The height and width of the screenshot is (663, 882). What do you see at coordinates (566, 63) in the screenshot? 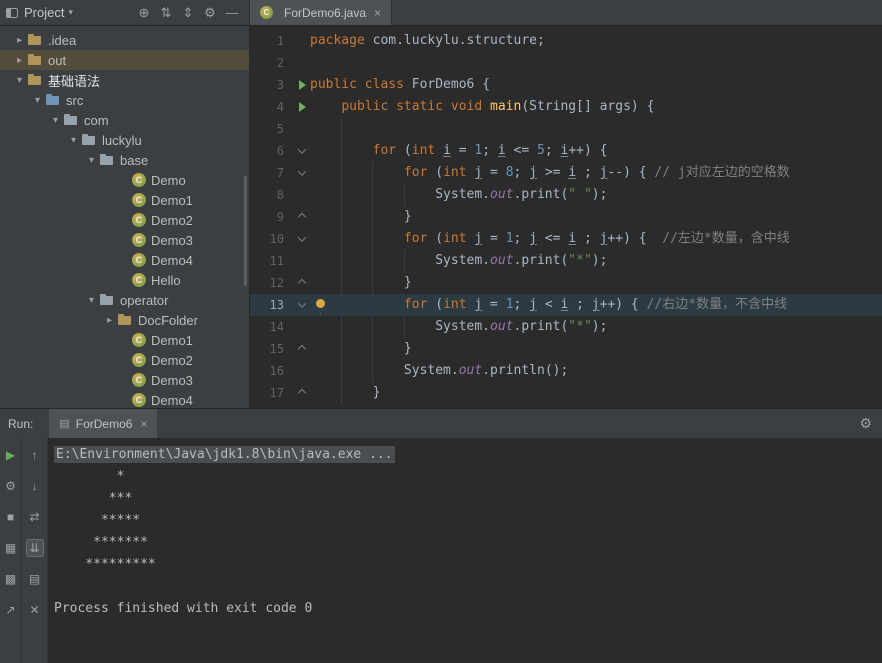
I see `editor-line-2: 2` at bounding box center [566, 63].